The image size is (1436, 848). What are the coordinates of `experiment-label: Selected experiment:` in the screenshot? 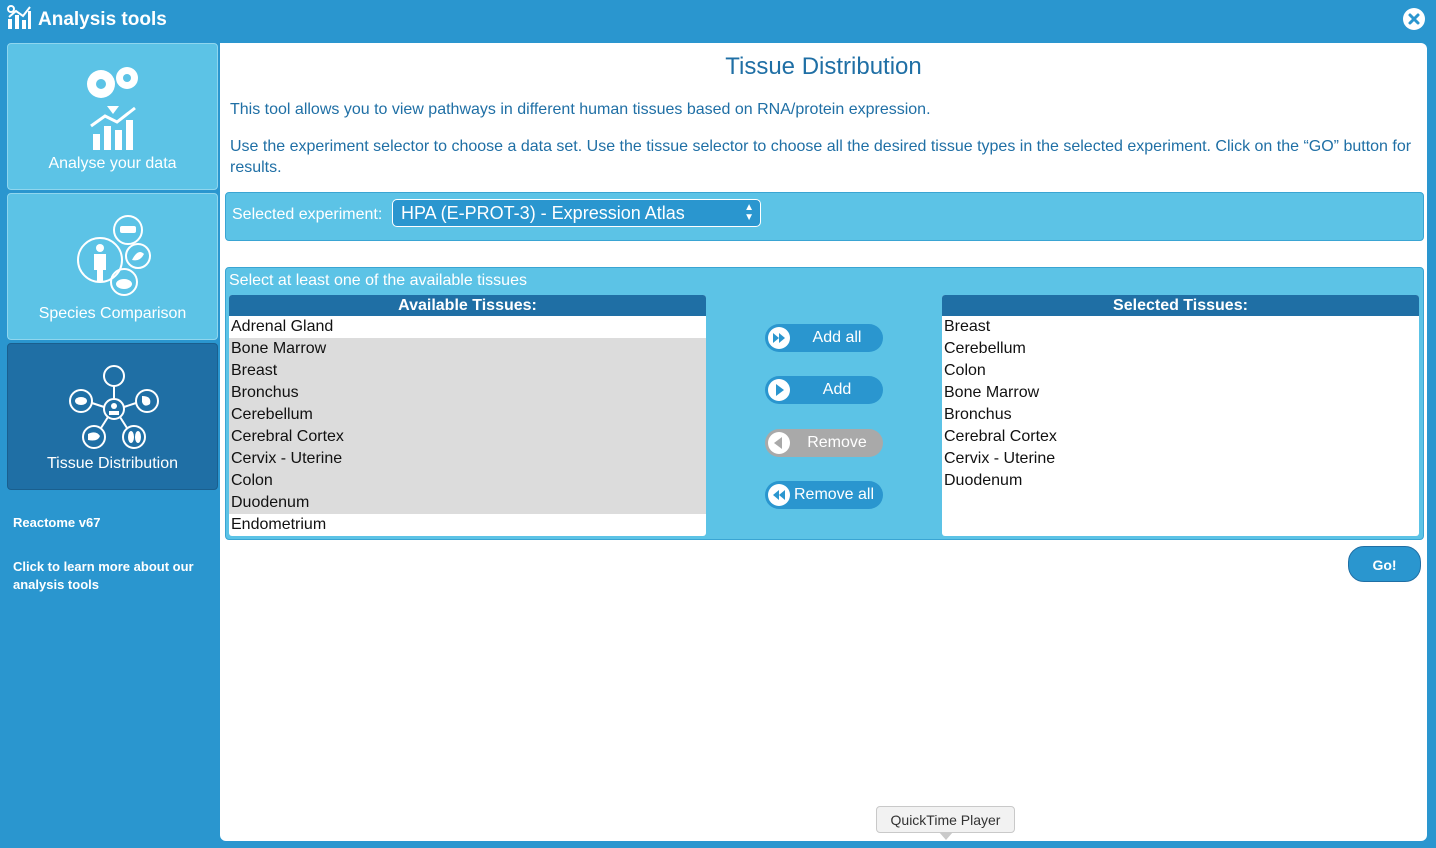 It's located at (307, 214).